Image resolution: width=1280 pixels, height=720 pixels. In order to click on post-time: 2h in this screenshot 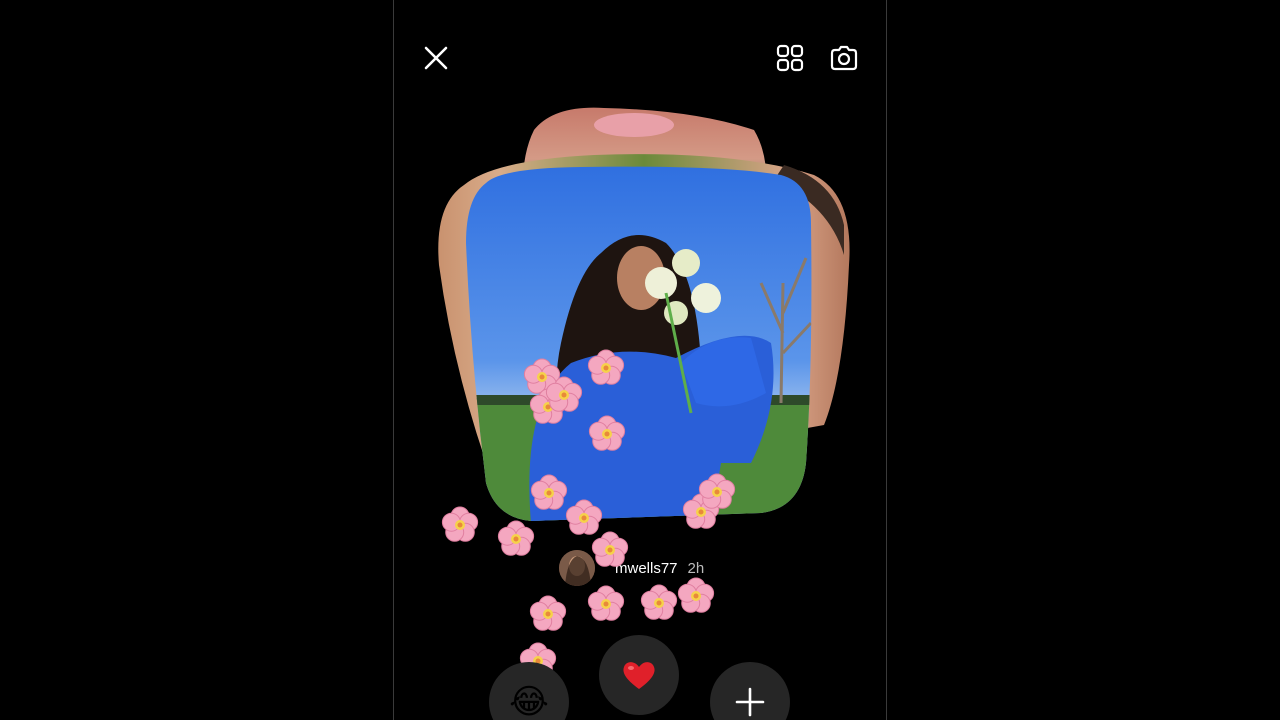, I will do `click(696, 568)`.